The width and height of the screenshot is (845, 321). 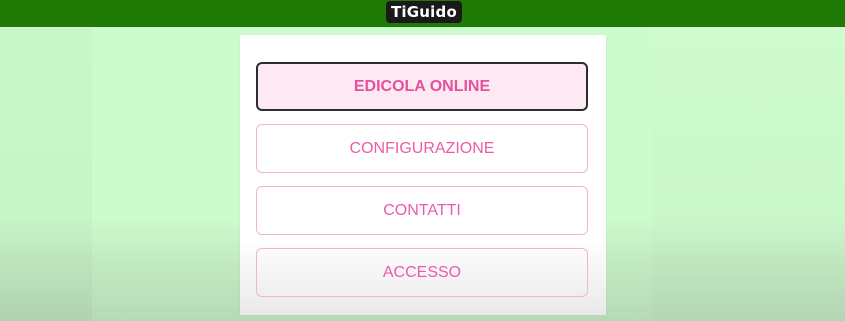 What do you see at coordinates (46, 174) in the screenshot?
I see `page-background-left` at bounding box center [46, 174].